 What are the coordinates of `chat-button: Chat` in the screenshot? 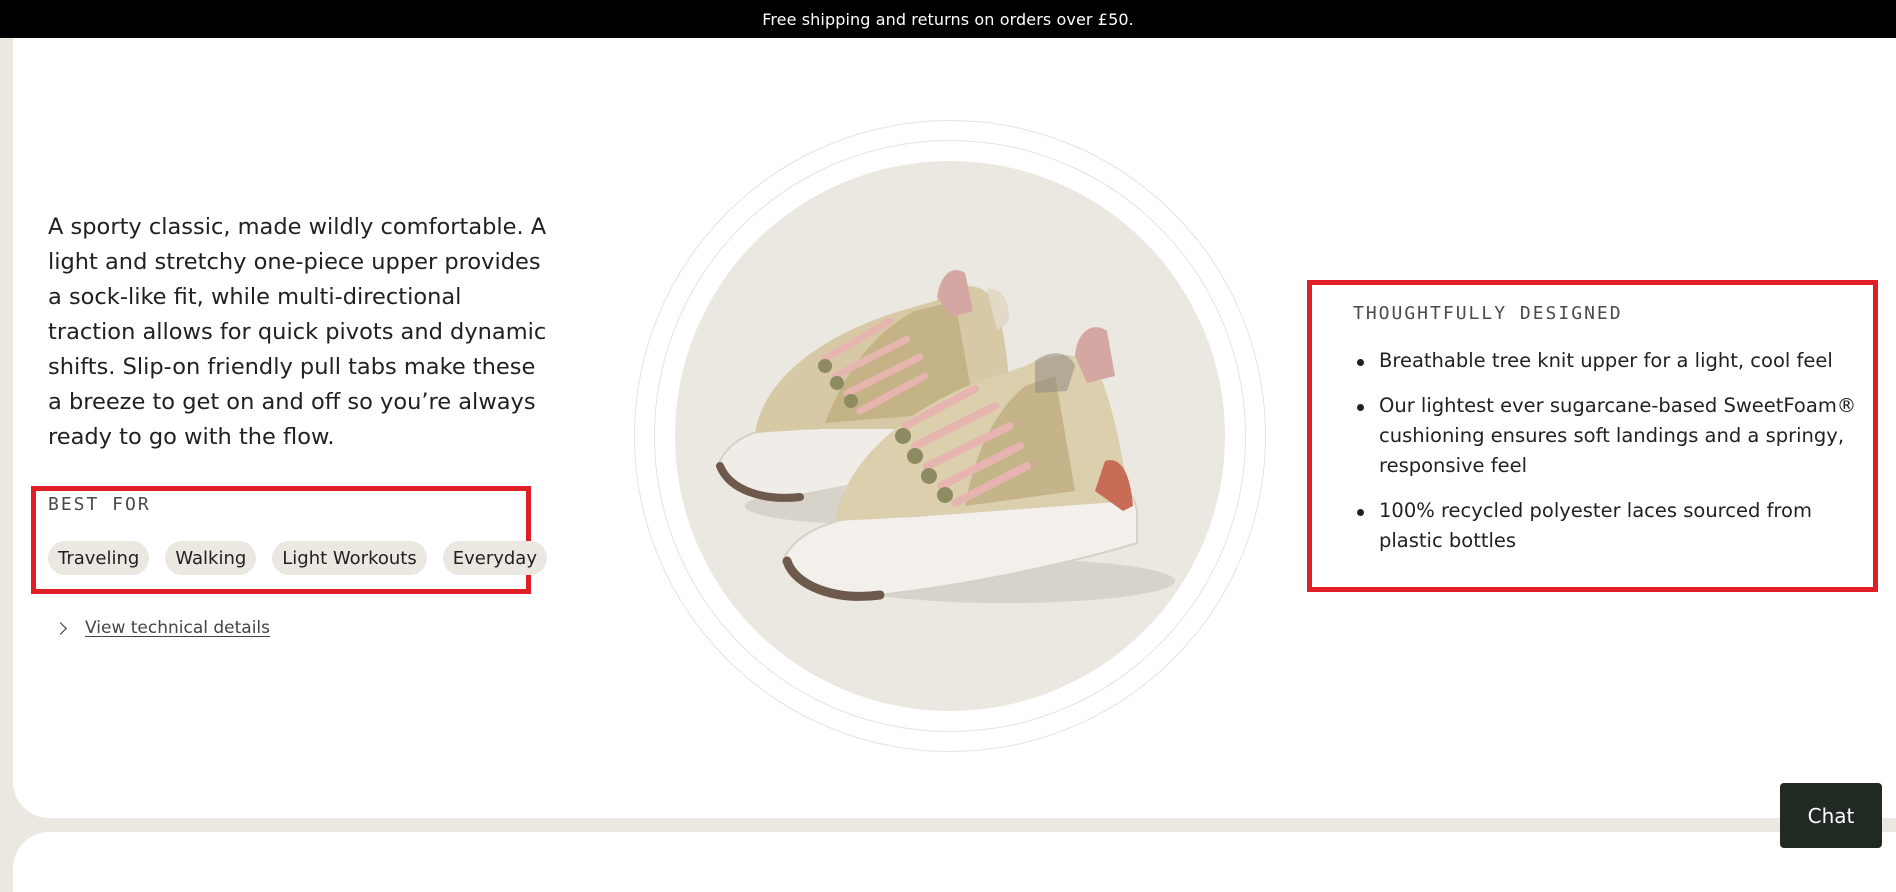 It's located at (1831, 815).